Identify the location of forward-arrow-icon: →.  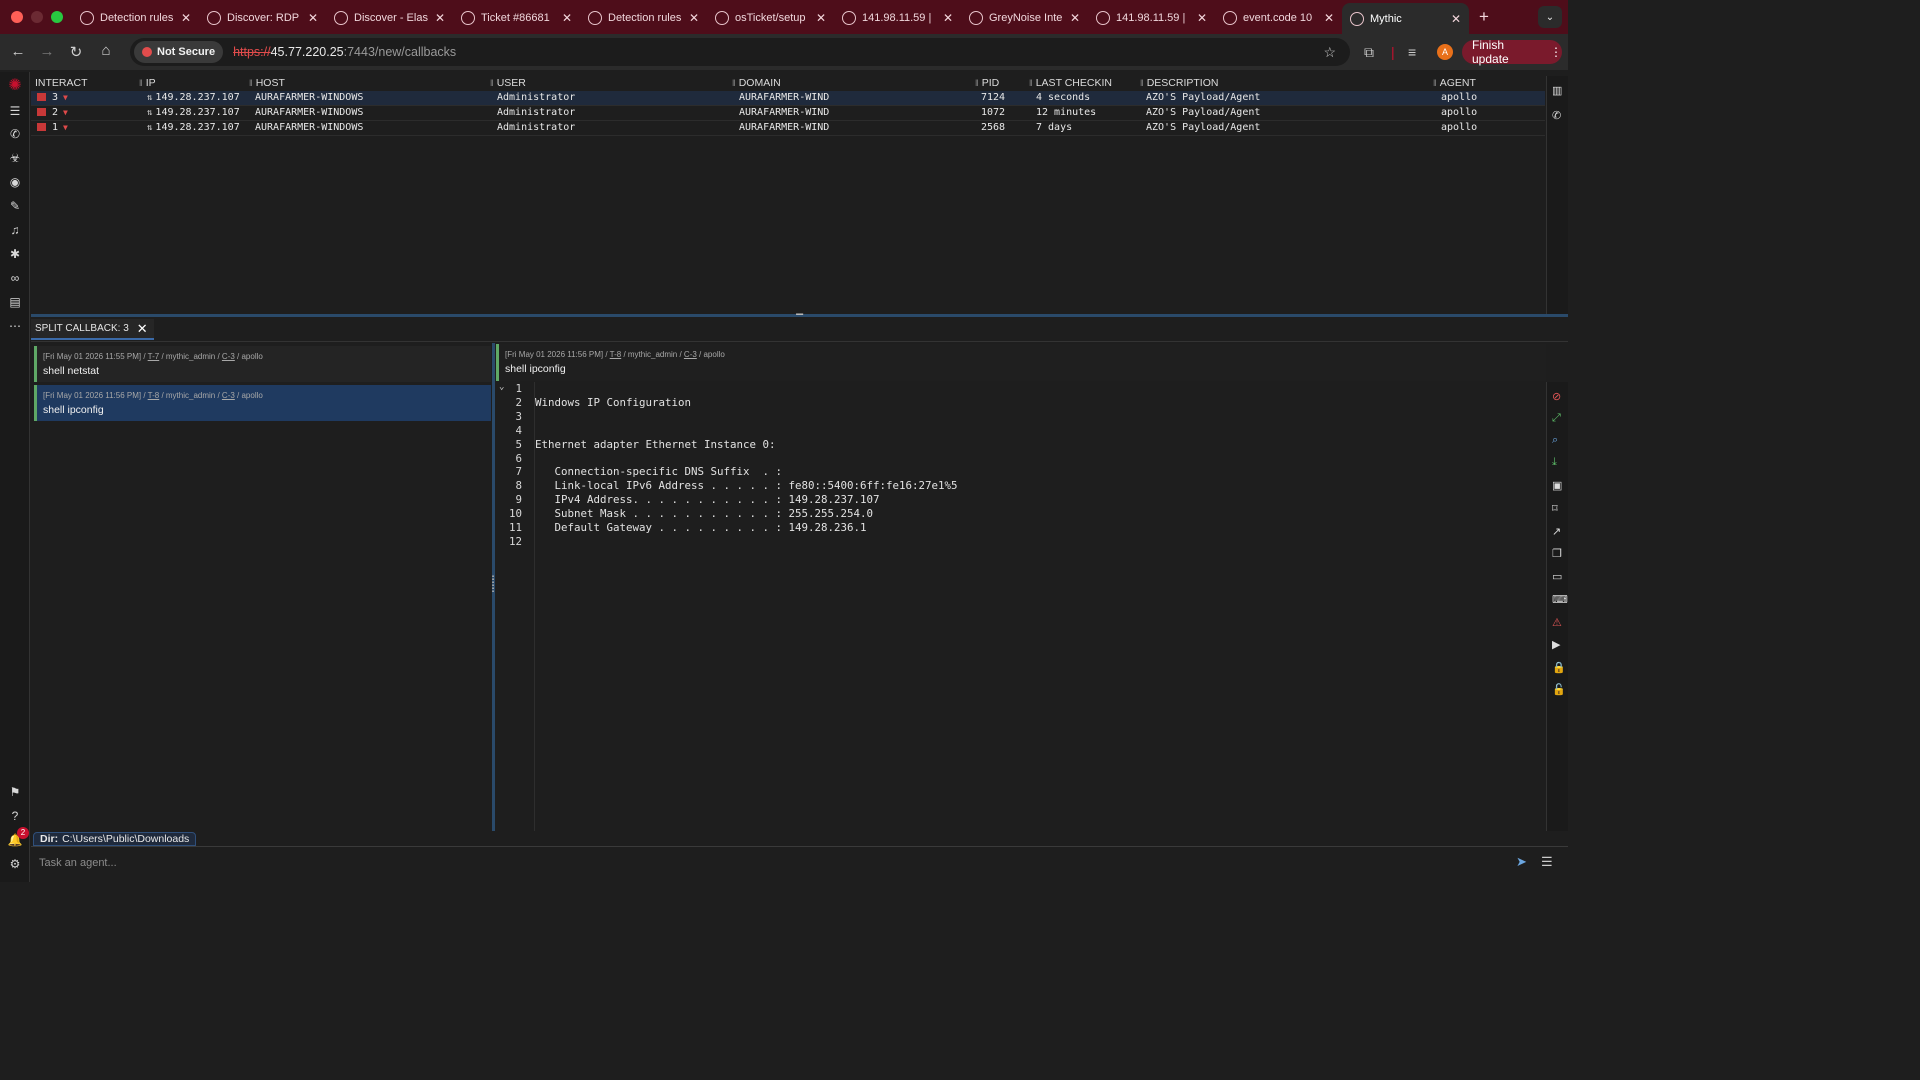
(47, 51).